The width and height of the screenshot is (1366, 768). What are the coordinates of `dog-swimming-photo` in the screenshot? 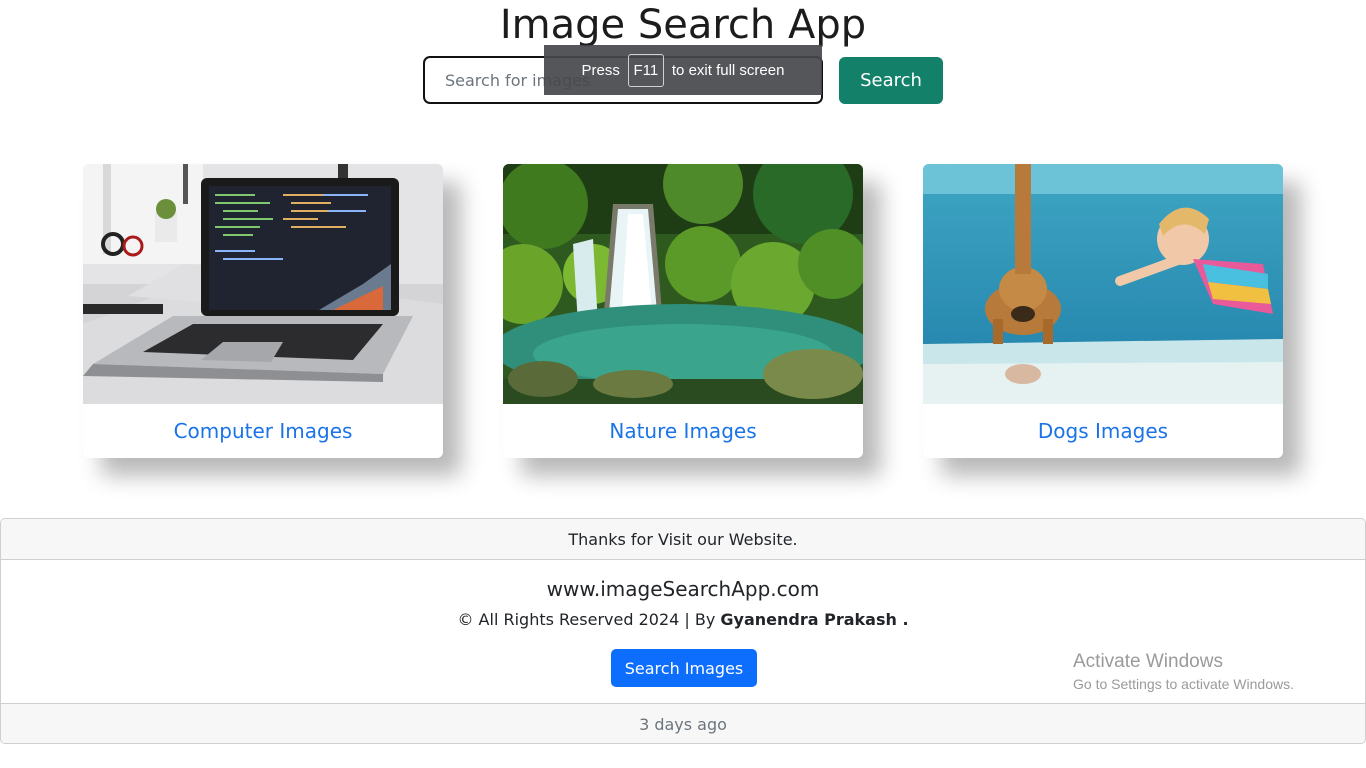 It's located at (1103, 284).